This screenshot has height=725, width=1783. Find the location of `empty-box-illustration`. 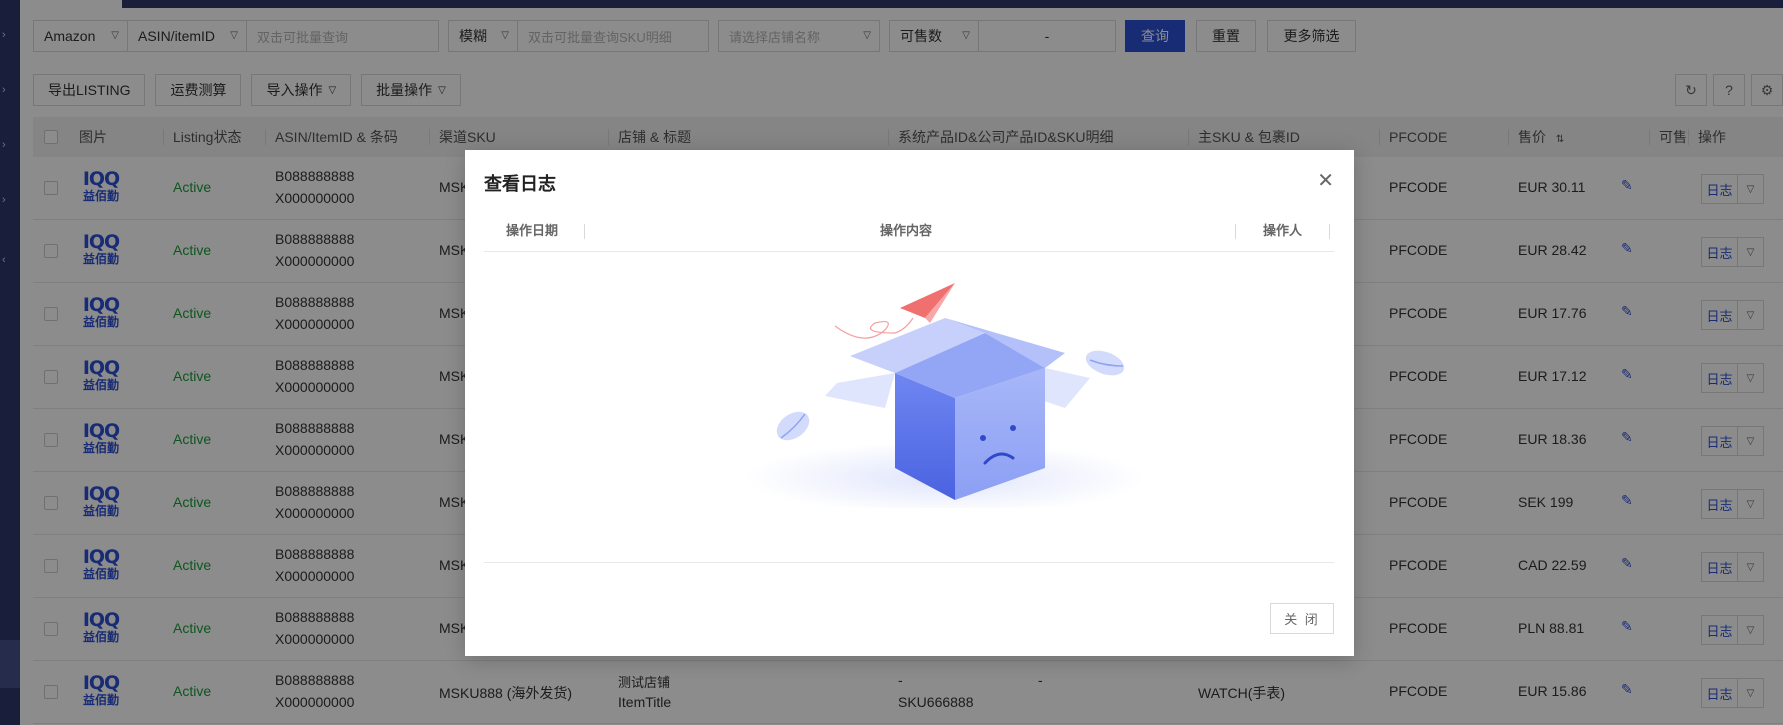

empty-box-illustration is located at coordinates (945, 395).